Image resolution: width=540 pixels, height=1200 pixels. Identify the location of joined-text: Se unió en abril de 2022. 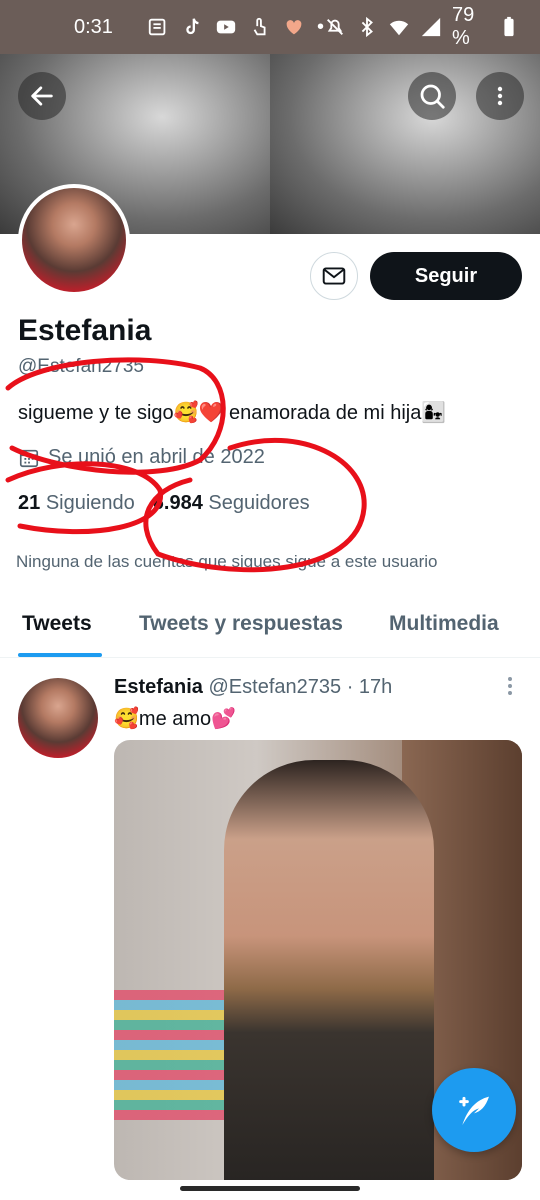
(156, 457).